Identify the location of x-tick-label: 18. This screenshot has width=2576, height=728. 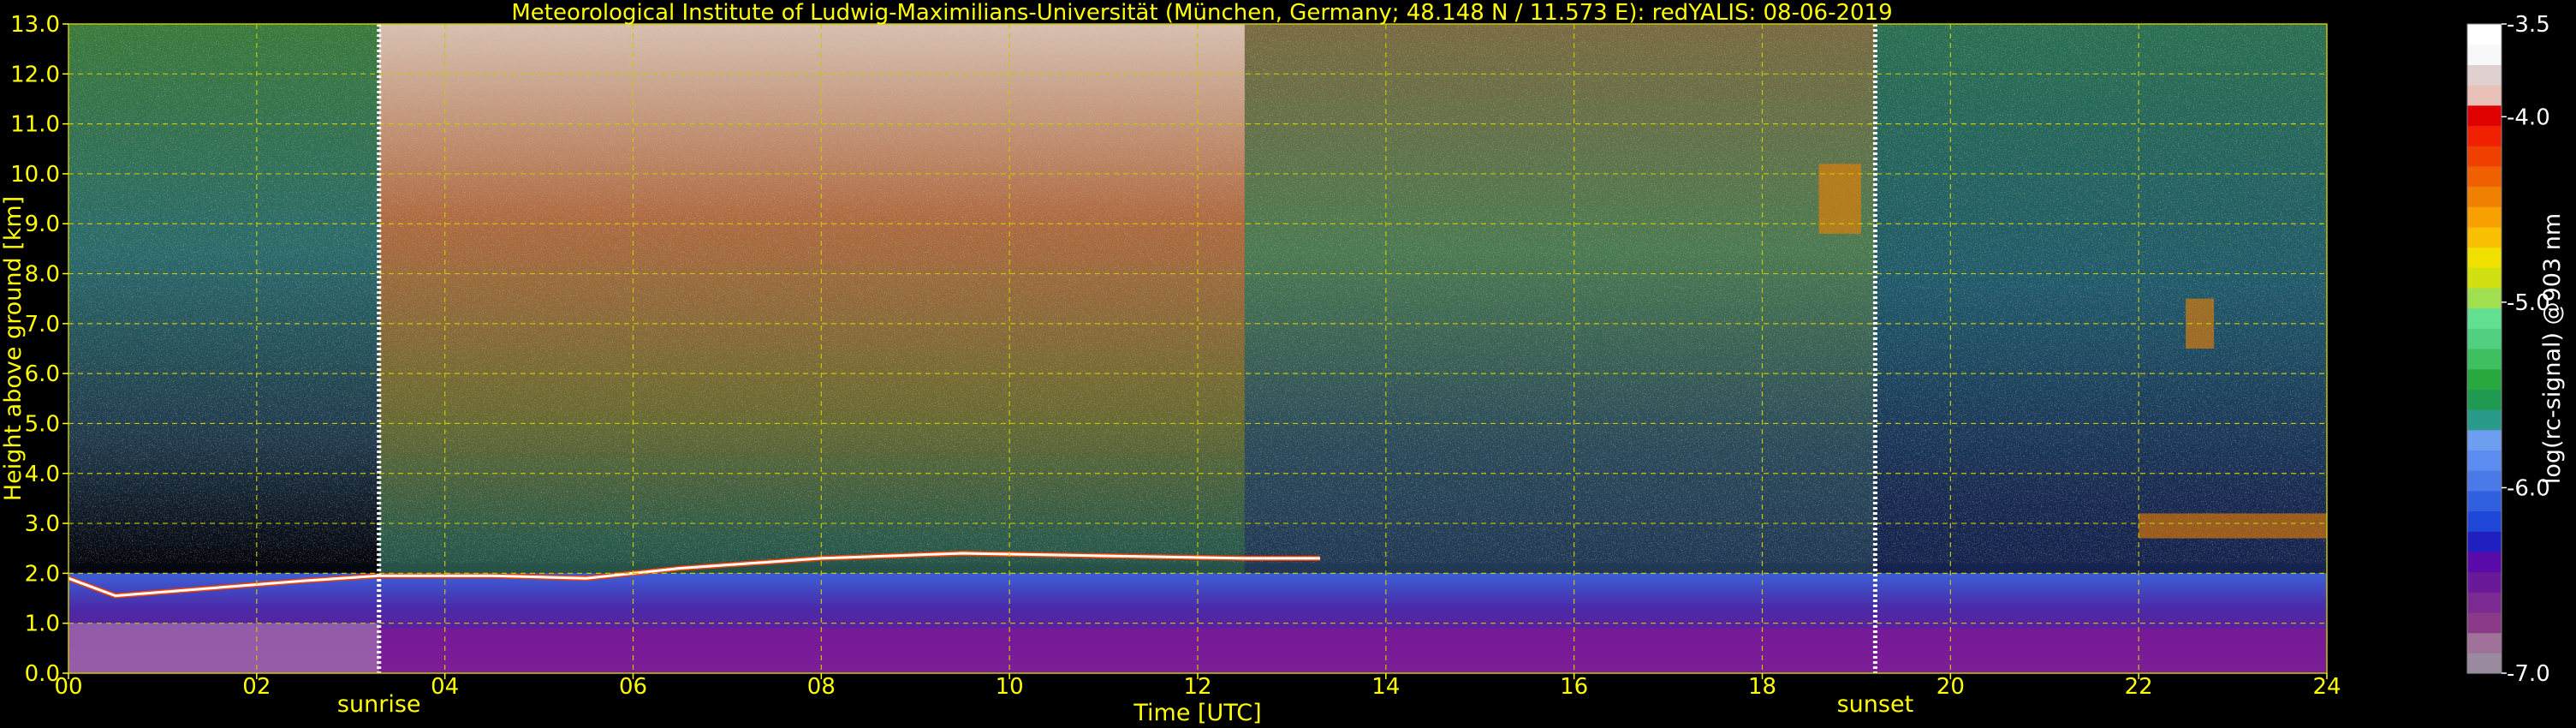
(1762, 687).